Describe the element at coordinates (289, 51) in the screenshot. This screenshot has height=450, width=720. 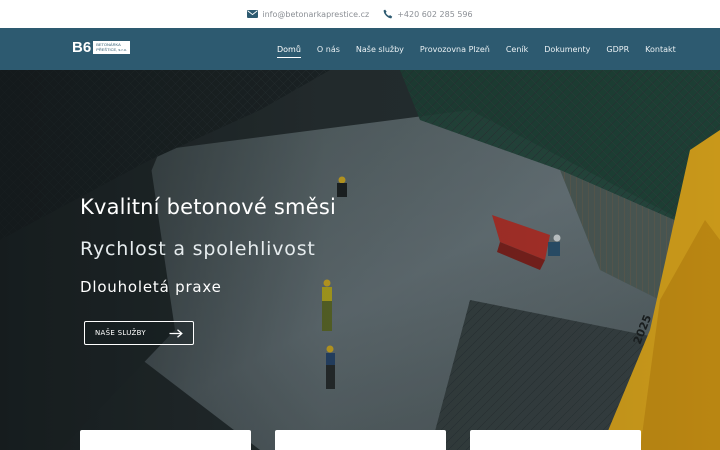
I see `nav-item-domu: Domů` at that location.